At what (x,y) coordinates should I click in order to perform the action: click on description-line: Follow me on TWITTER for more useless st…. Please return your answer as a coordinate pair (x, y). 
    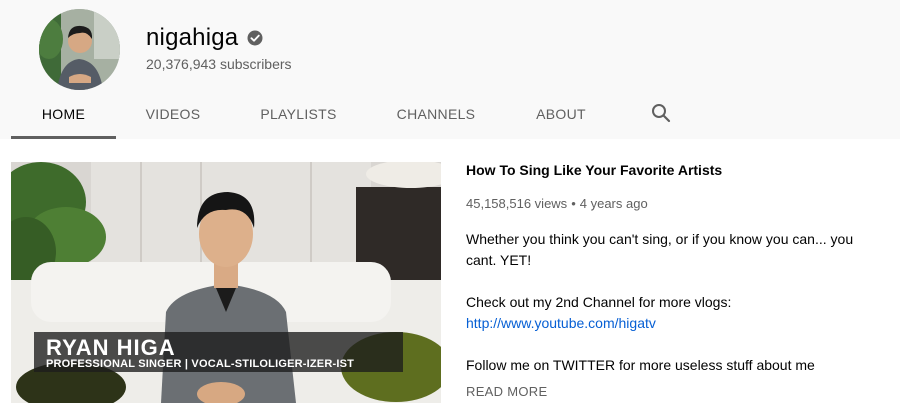
    Looking at the image, I should click on (640, 365).